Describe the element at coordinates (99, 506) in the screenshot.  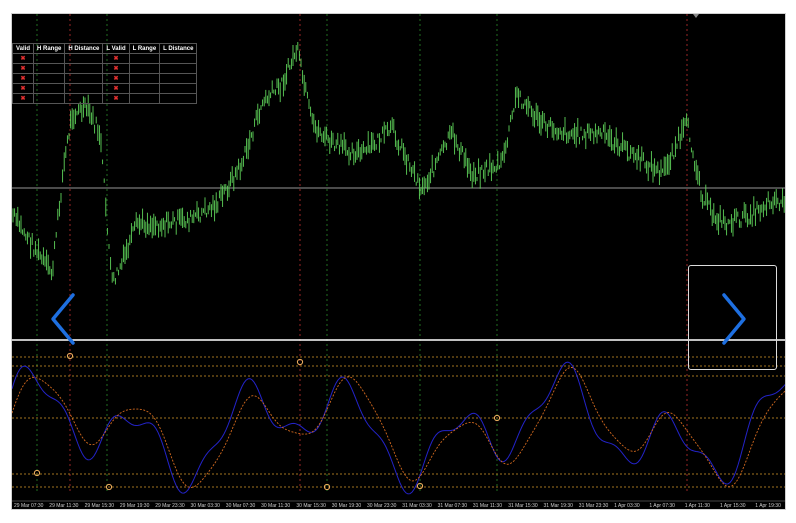
I see `time-tick-label: 29 Mar 15:30` at that location.